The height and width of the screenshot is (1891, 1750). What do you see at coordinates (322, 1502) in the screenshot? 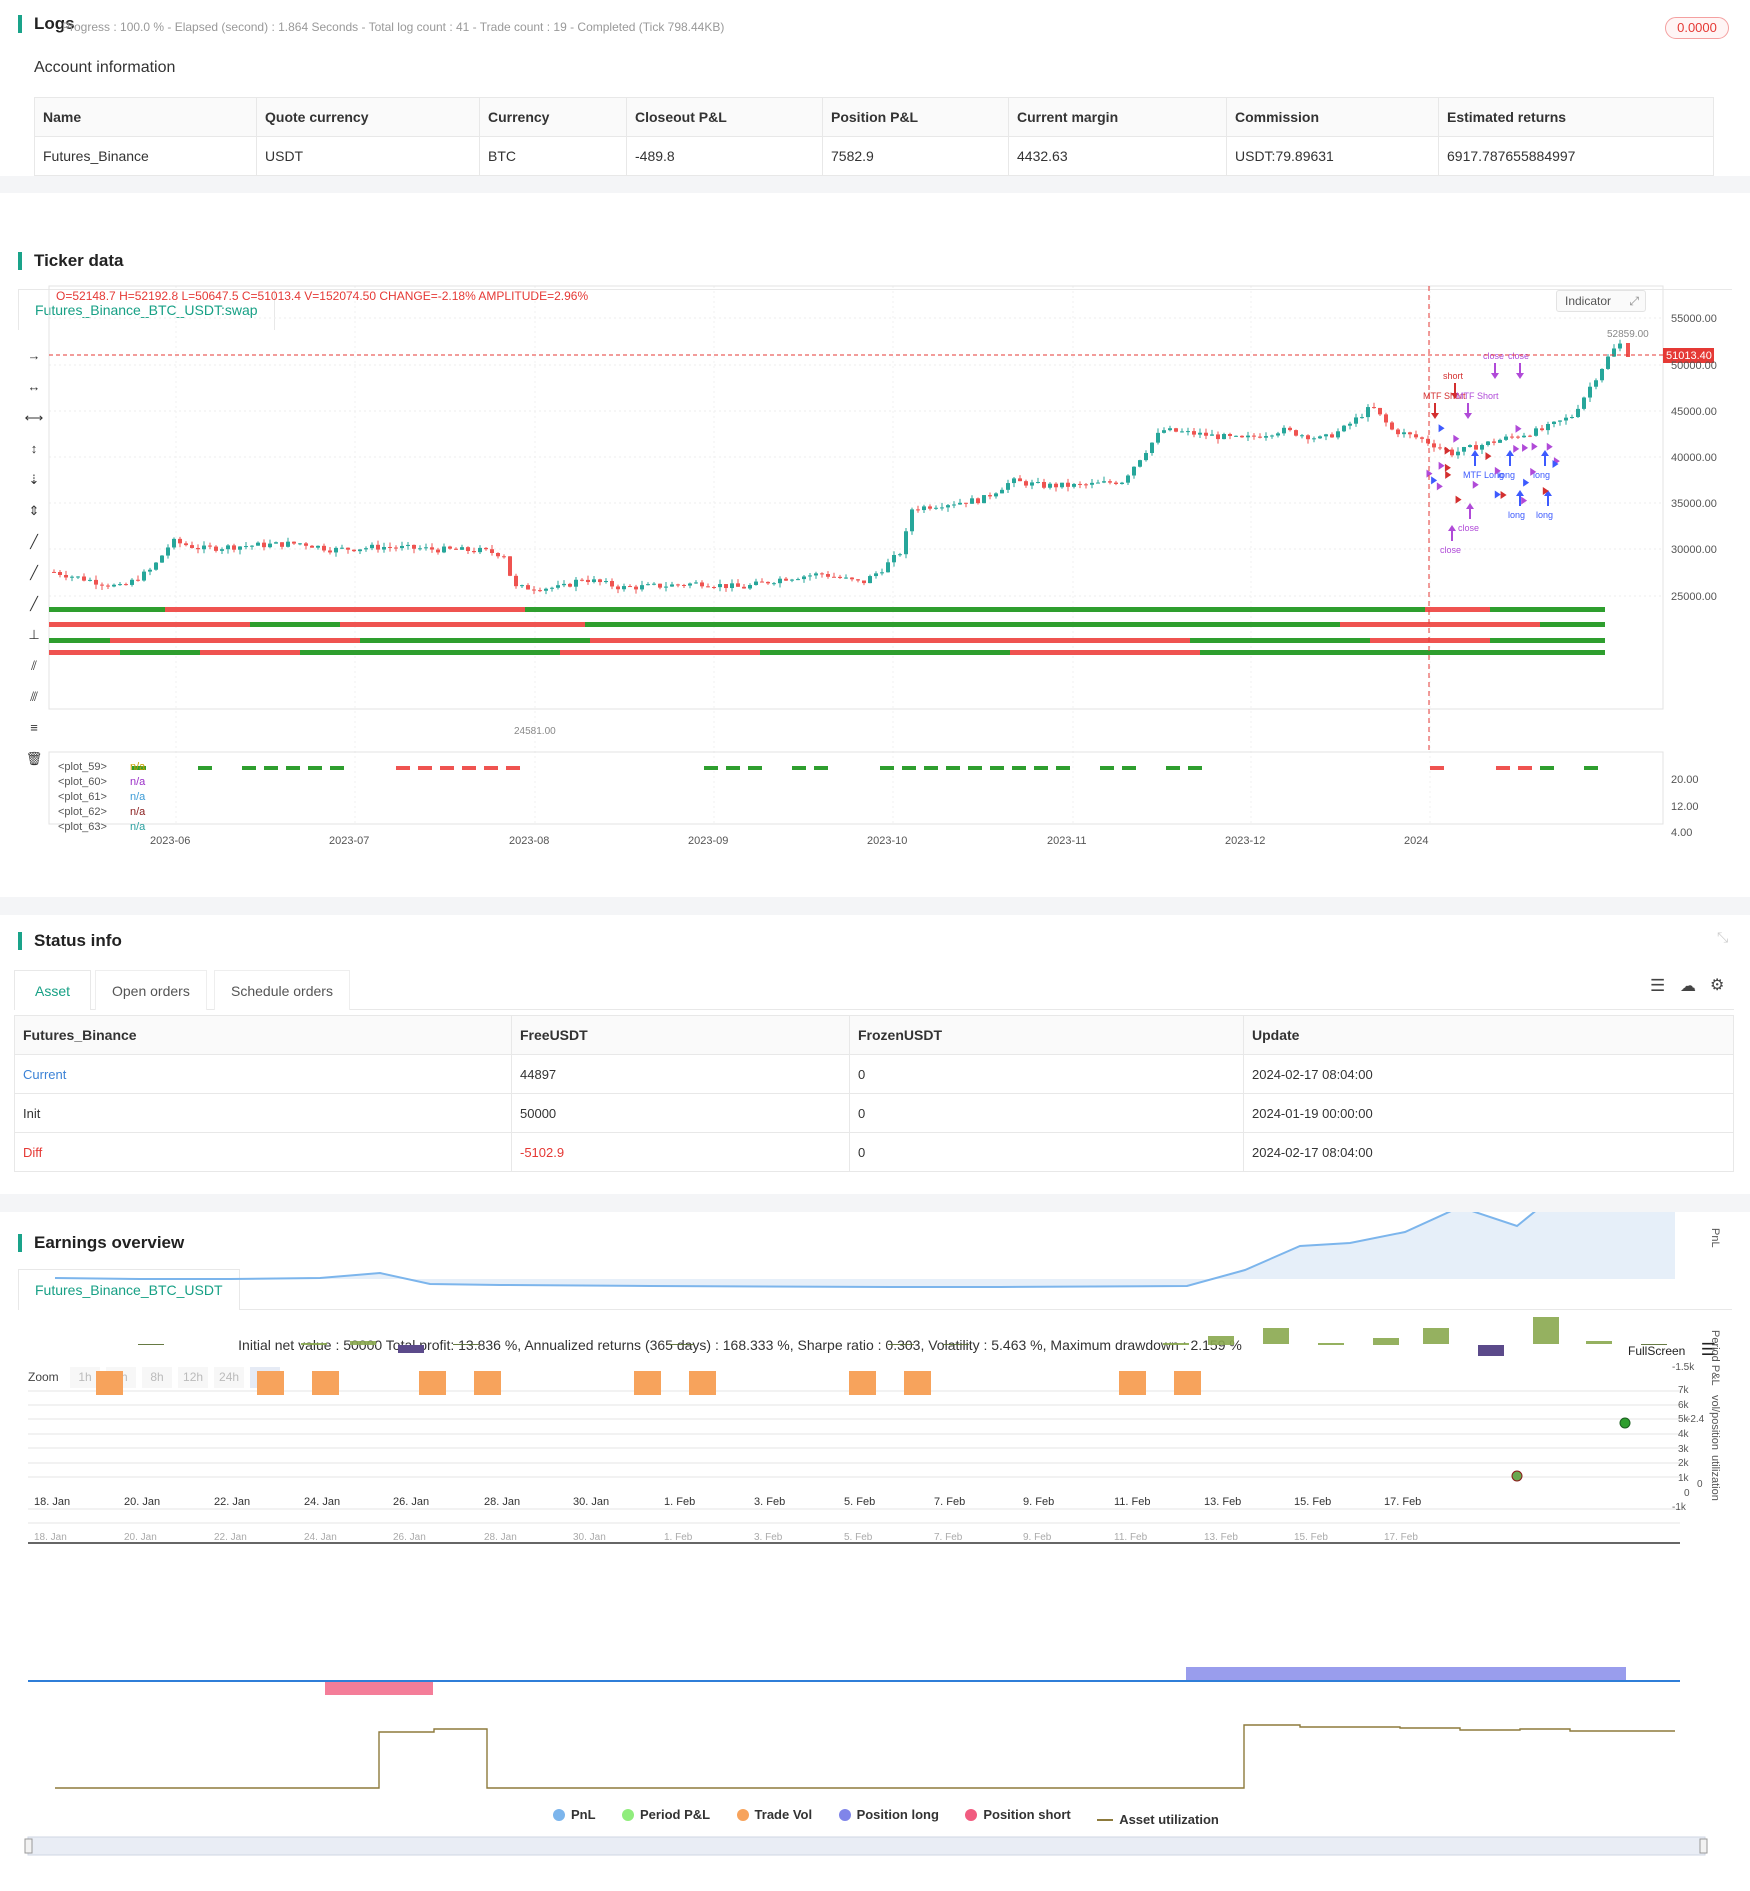
I see `x-tick: 24. Jan` at bounding box center [322, 1502].